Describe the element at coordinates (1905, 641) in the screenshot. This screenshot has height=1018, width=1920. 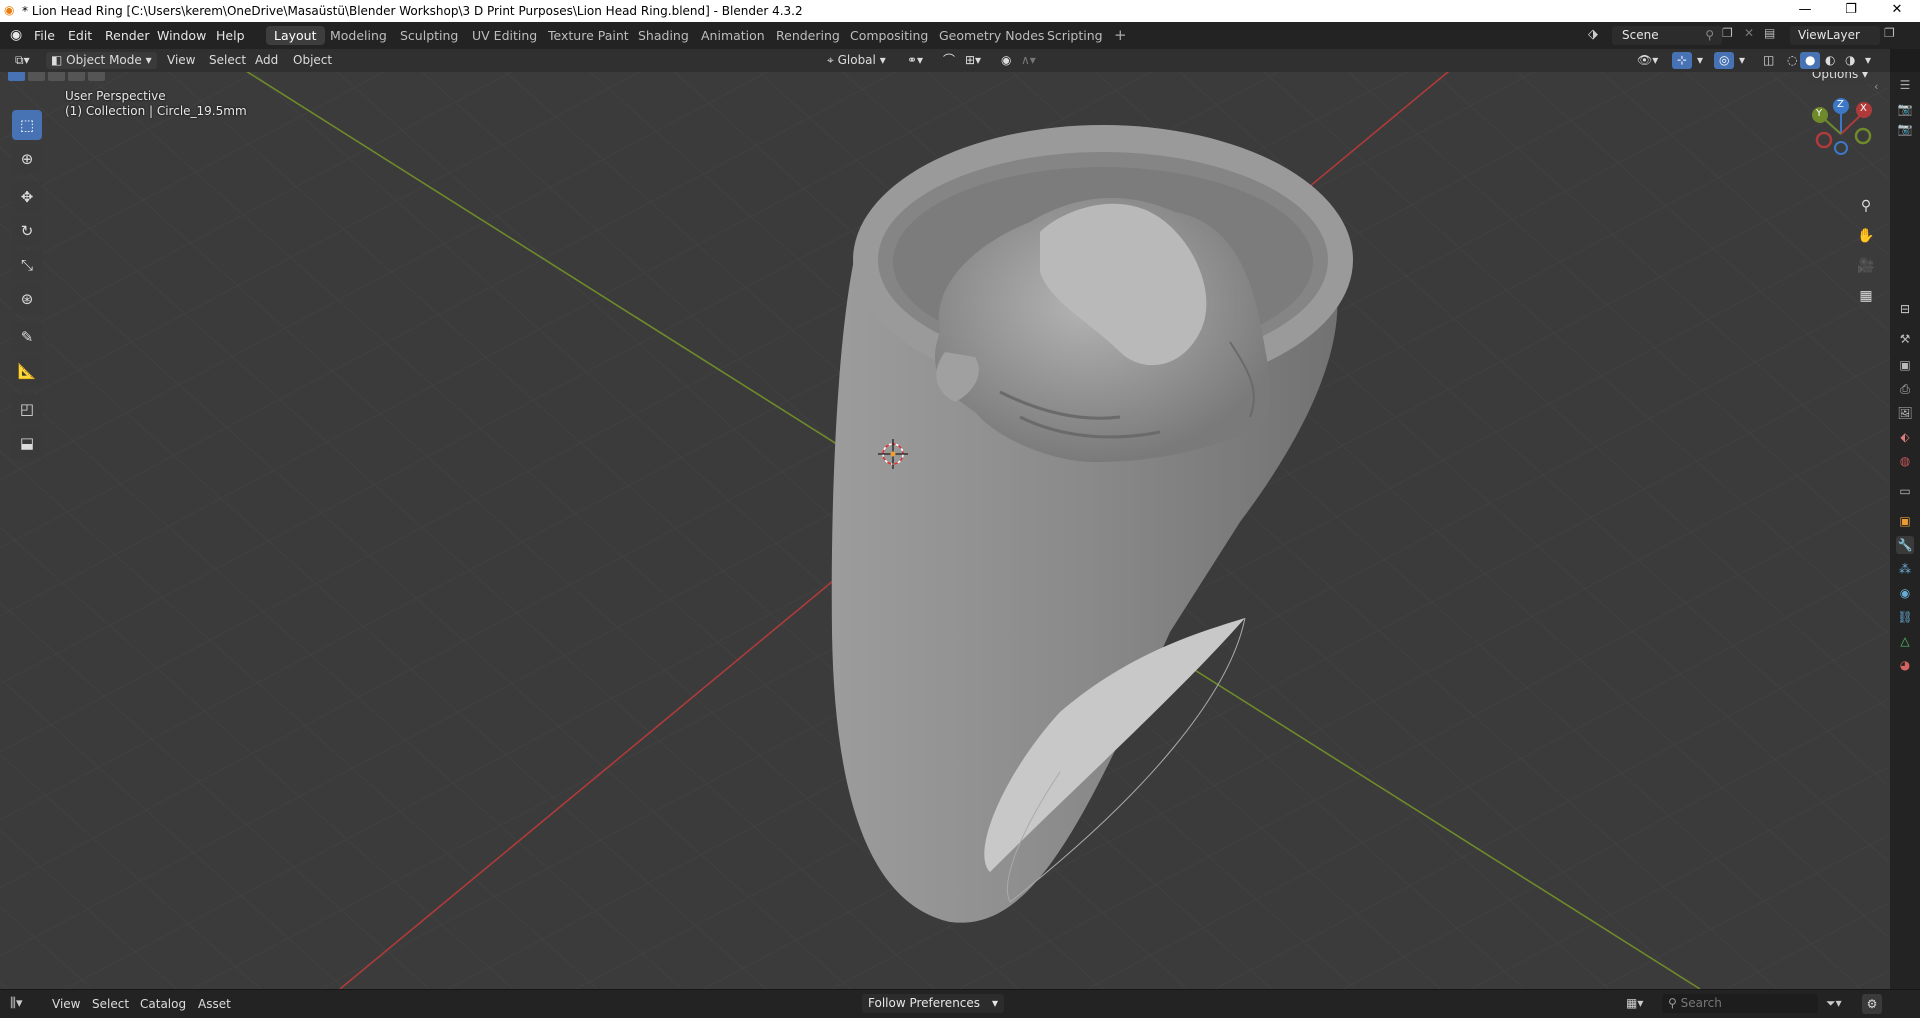
I see `data-properties-icon: △` at that location.